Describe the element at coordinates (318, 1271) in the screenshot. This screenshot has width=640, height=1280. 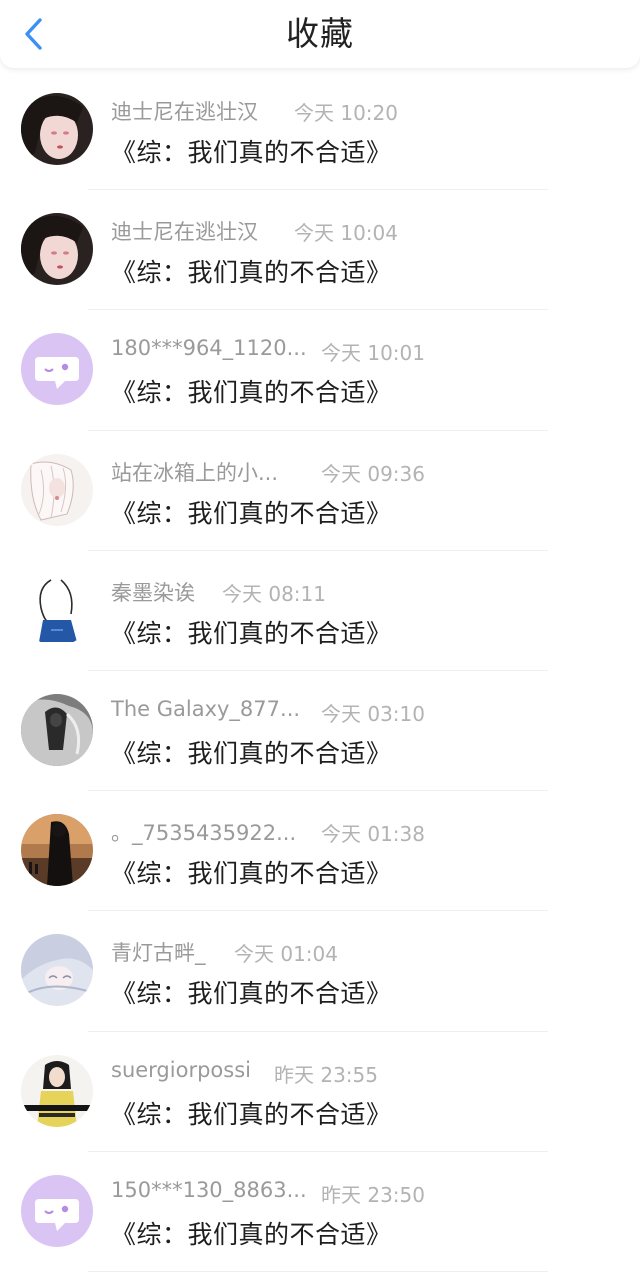
I see `divider` at that location.